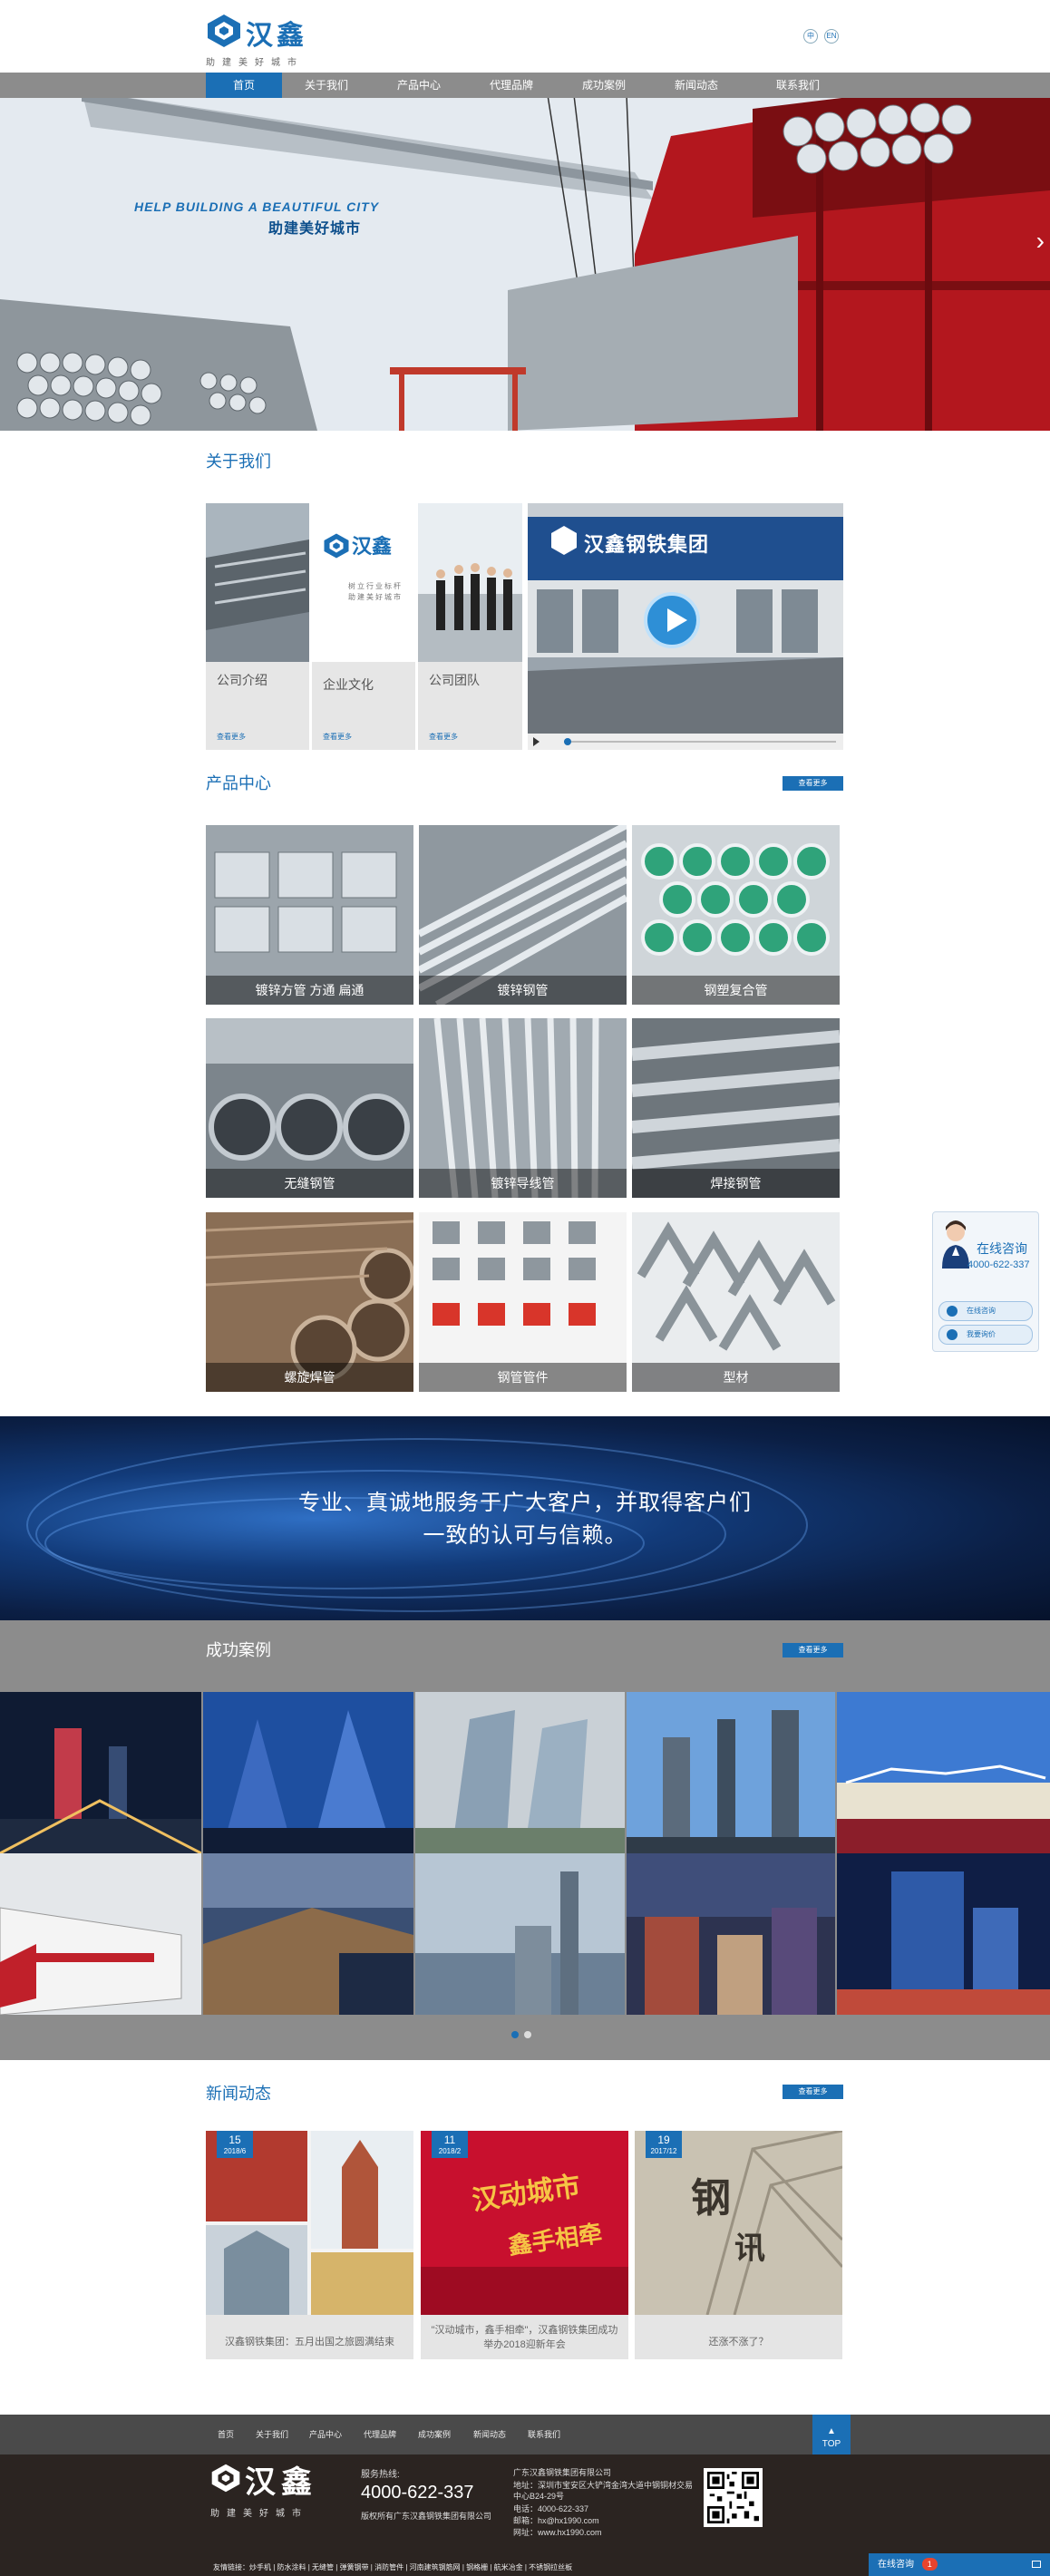  Describe the element at coordinates (929, 2564) in the screenshot. I see `chat-unread-badge: 1` at that location.